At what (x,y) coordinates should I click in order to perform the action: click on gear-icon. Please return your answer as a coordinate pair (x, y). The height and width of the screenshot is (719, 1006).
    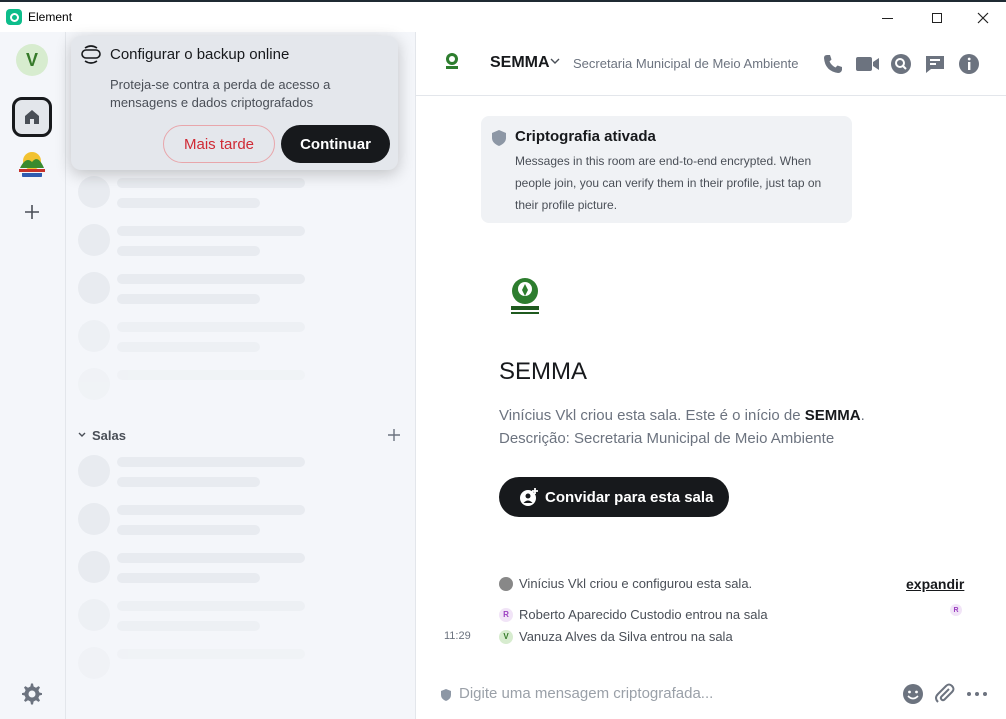
    Looking at the image, I should click on (32, 694).